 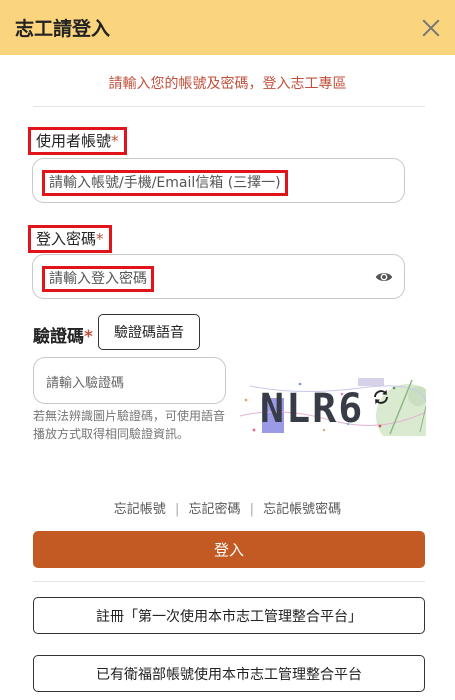 I want to click on captcha-voice-button: 驗證碼語音, so click(x=149, y=332).